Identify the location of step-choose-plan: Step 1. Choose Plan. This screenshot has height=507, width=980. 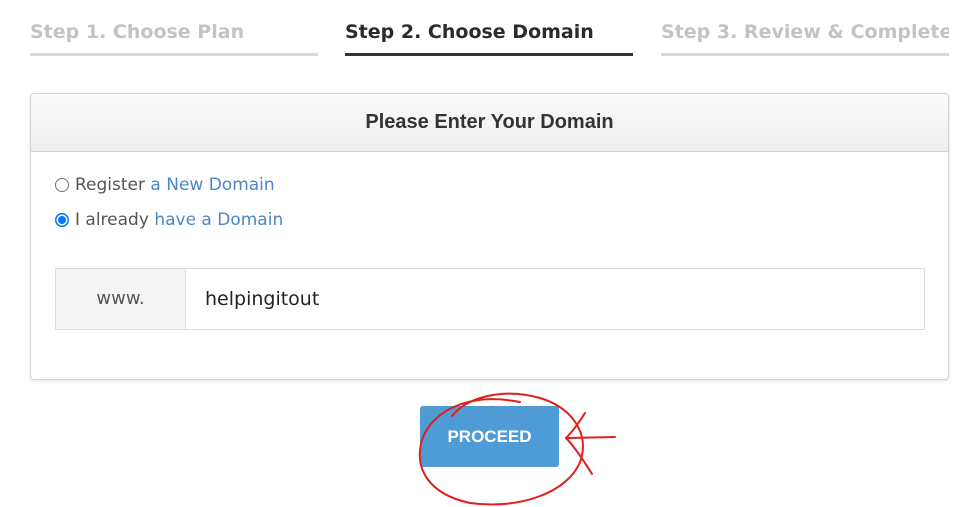
(174, 37).